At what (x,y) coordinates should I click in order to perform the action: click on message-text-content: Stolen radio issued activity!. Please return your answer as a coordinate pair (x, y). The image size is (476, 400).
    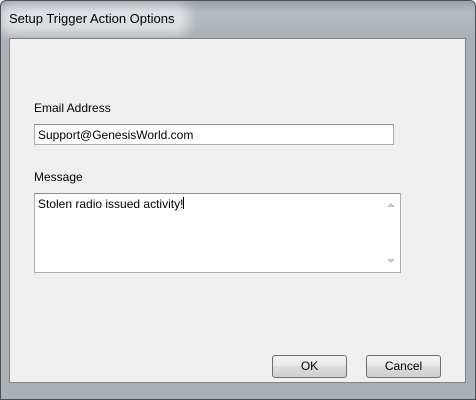
    Looking at the image, I should click on (111, 204).